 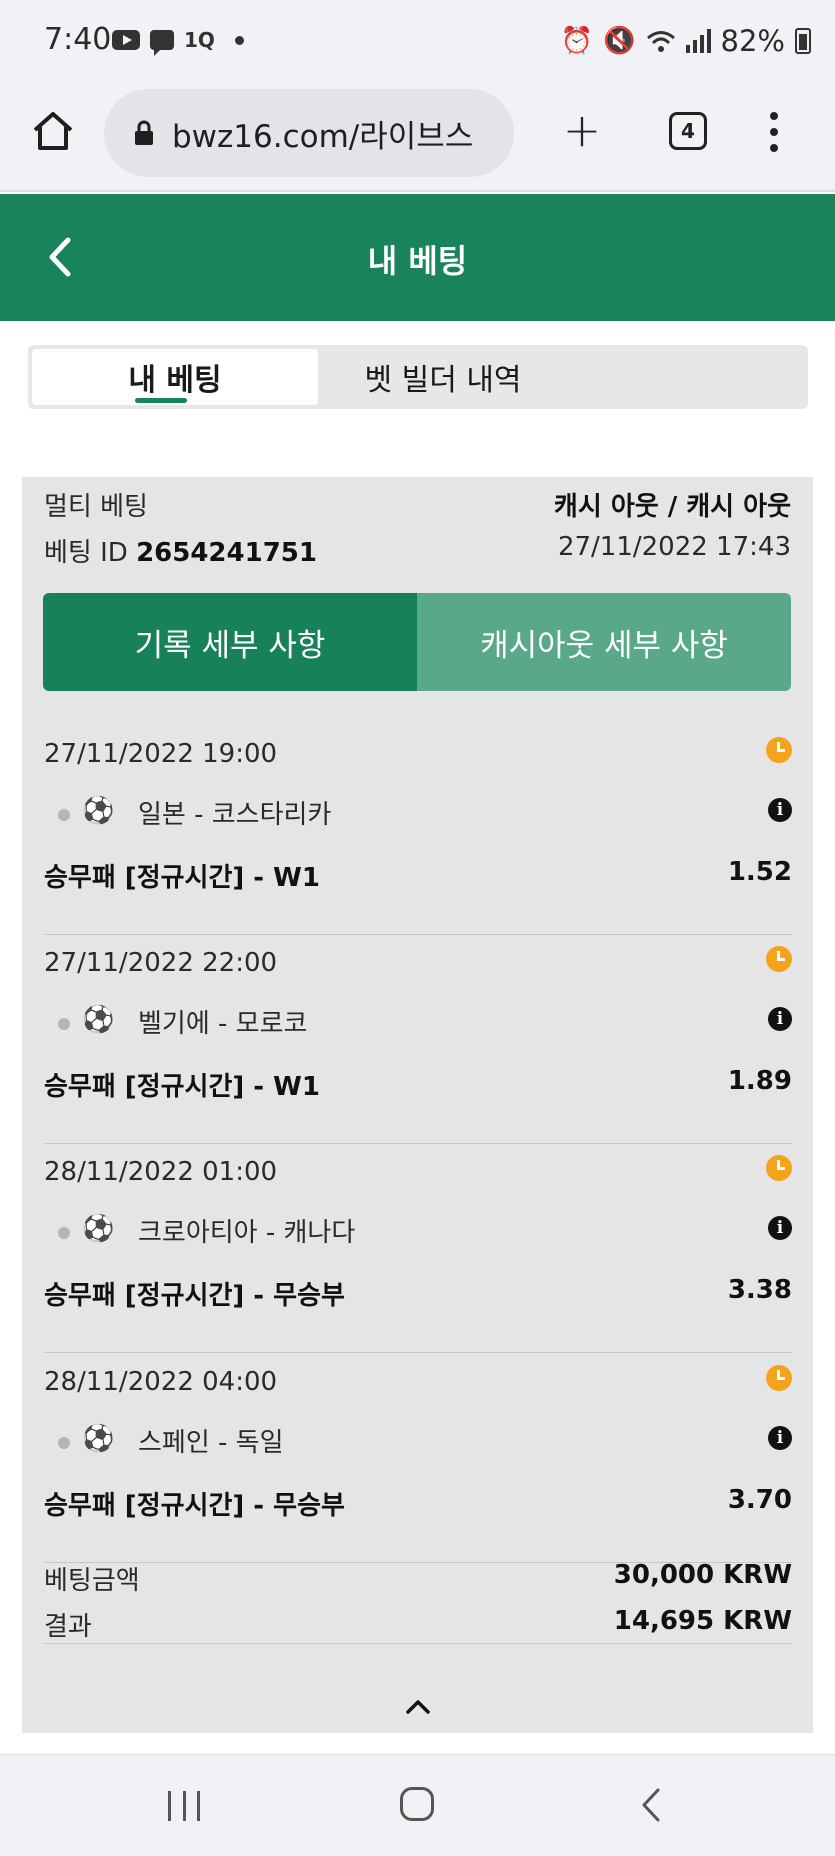 I want to click on new-tab-button: +, so click(x=582, y=130).